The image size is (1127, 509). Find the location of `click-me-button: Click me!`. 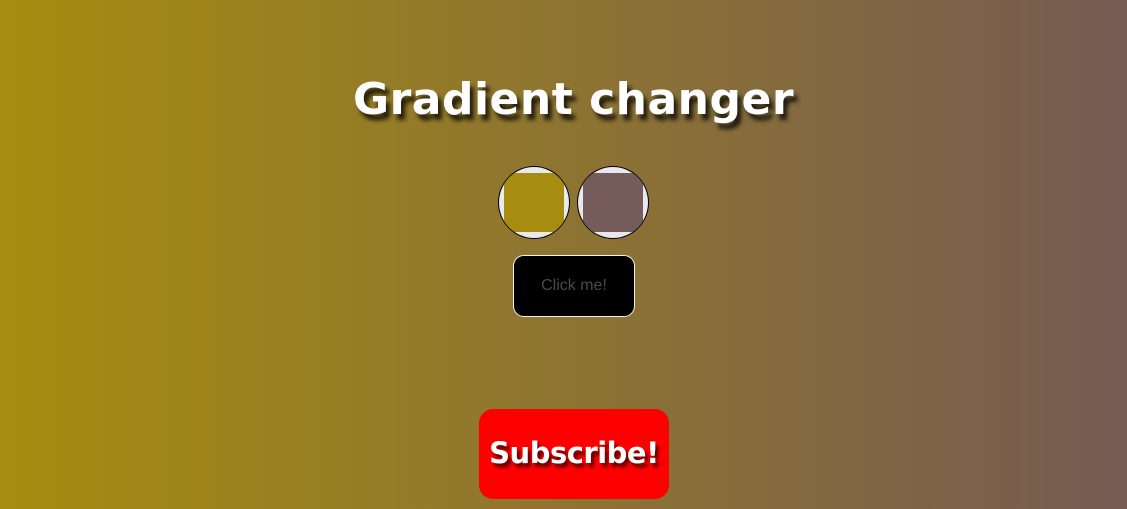

click-me-button: Click me! is located at coordinates (574, 286).